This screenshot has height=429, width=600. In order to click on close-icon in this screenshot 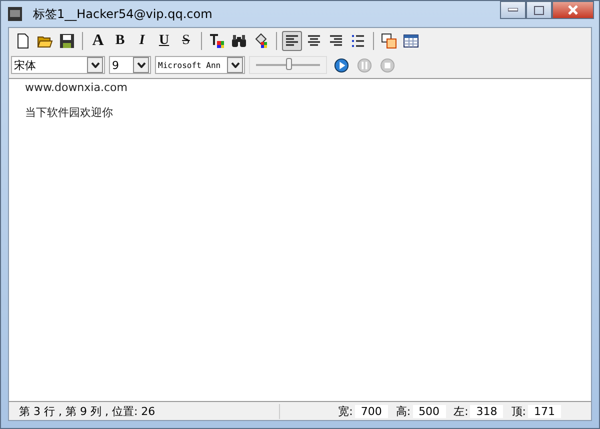, I will do `click(573, 10)`.